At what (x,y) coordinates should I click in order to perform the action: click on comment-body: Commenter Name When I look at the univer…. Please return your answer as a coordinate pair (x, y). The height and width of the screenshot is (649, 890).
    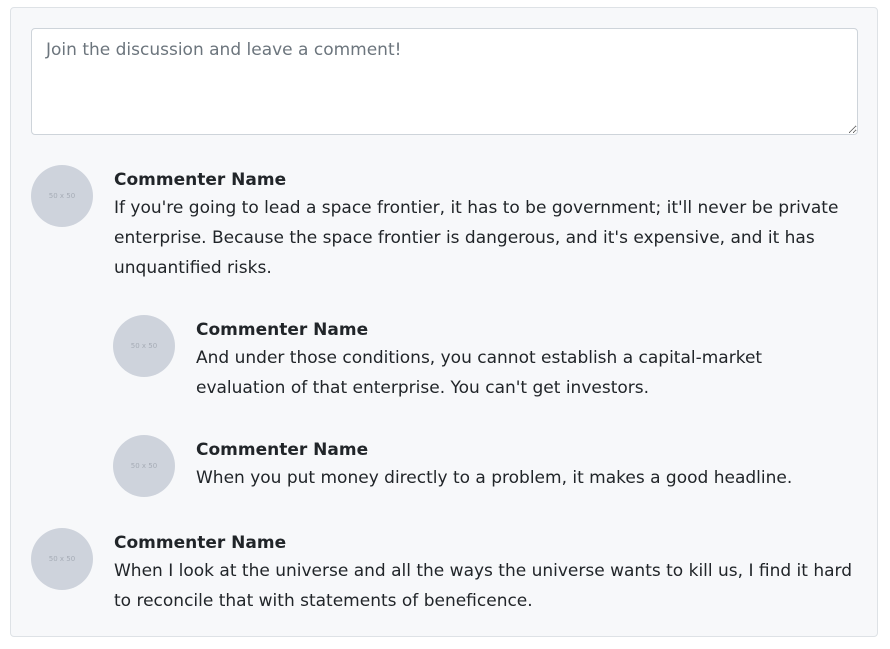
    Looking at the image, I should click on (486, 573).